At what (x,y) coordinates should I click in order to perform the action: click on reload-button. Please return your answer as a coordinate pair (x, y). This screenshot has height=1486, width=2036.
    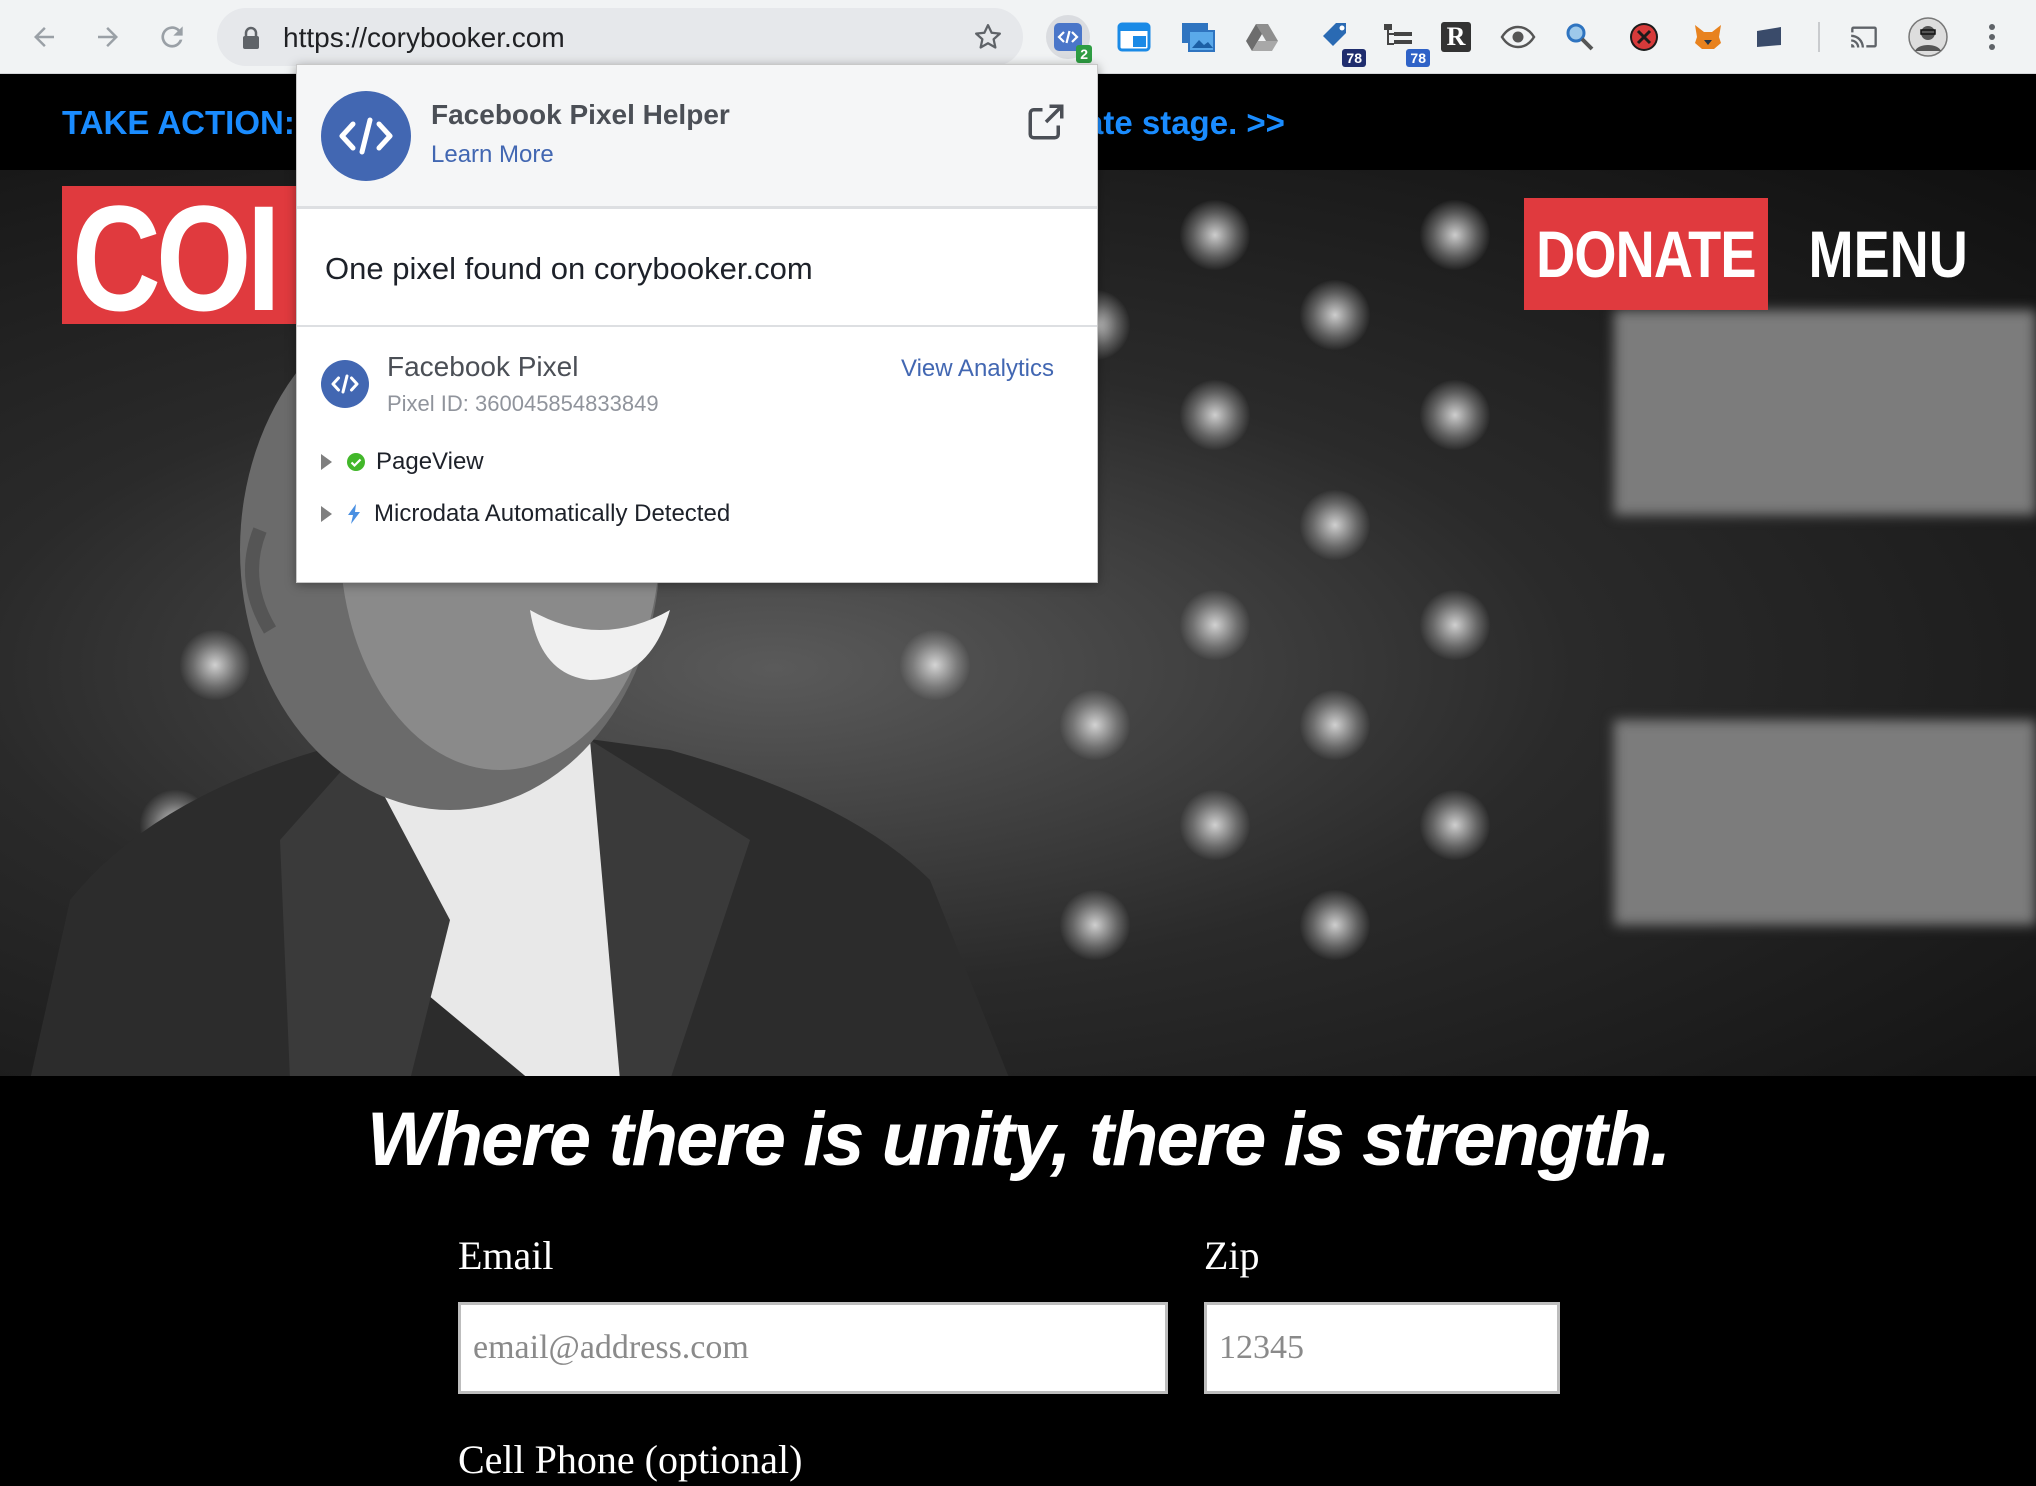
    Looking at the image, I should click on (172, 37).